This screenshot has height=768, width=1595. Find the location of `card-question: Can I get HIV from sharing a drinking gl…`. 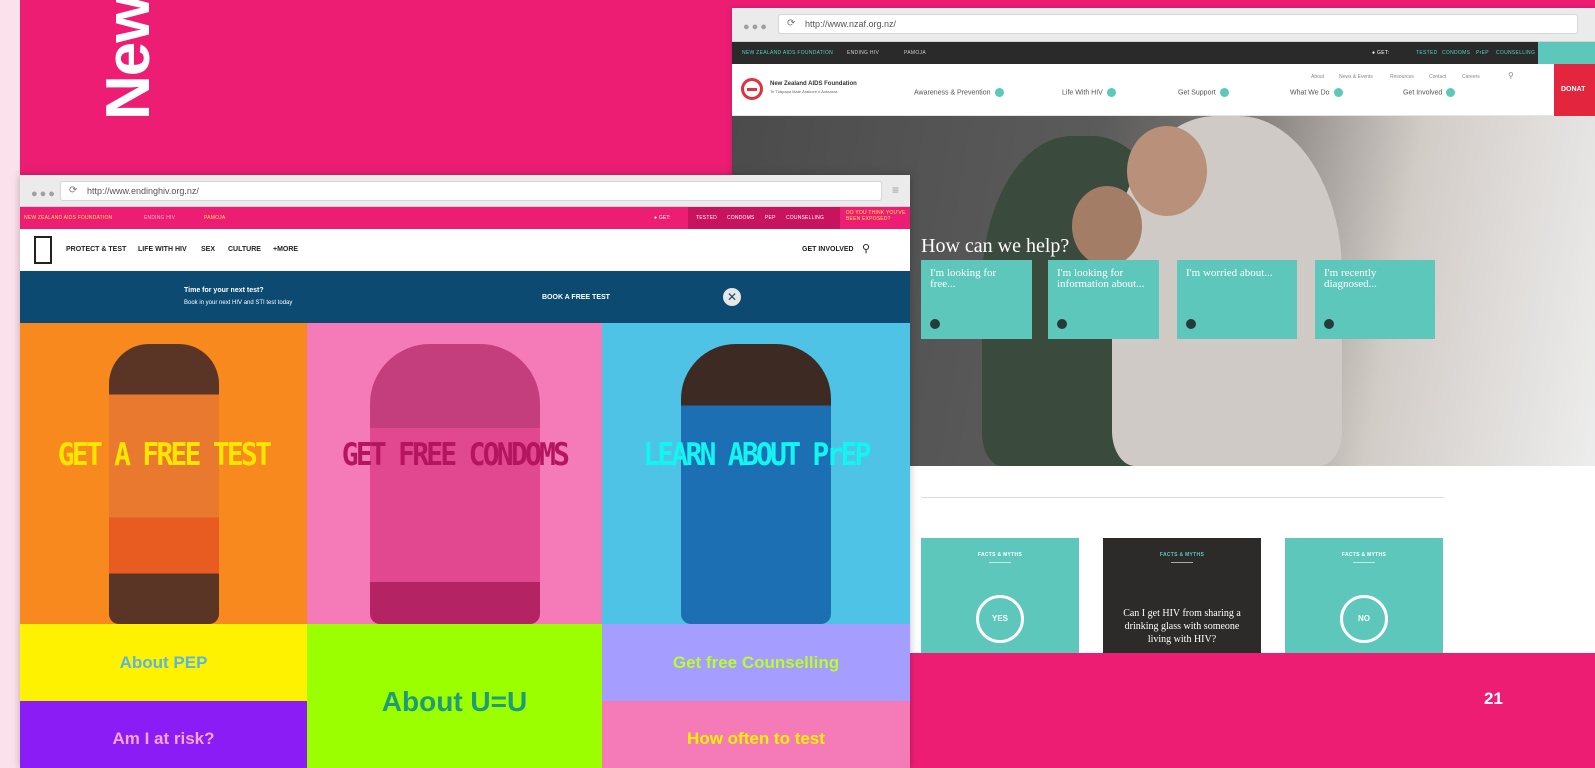

card-question: Can I get HIV from sharing a drinking gl… is located at coordinates (1182, 626).